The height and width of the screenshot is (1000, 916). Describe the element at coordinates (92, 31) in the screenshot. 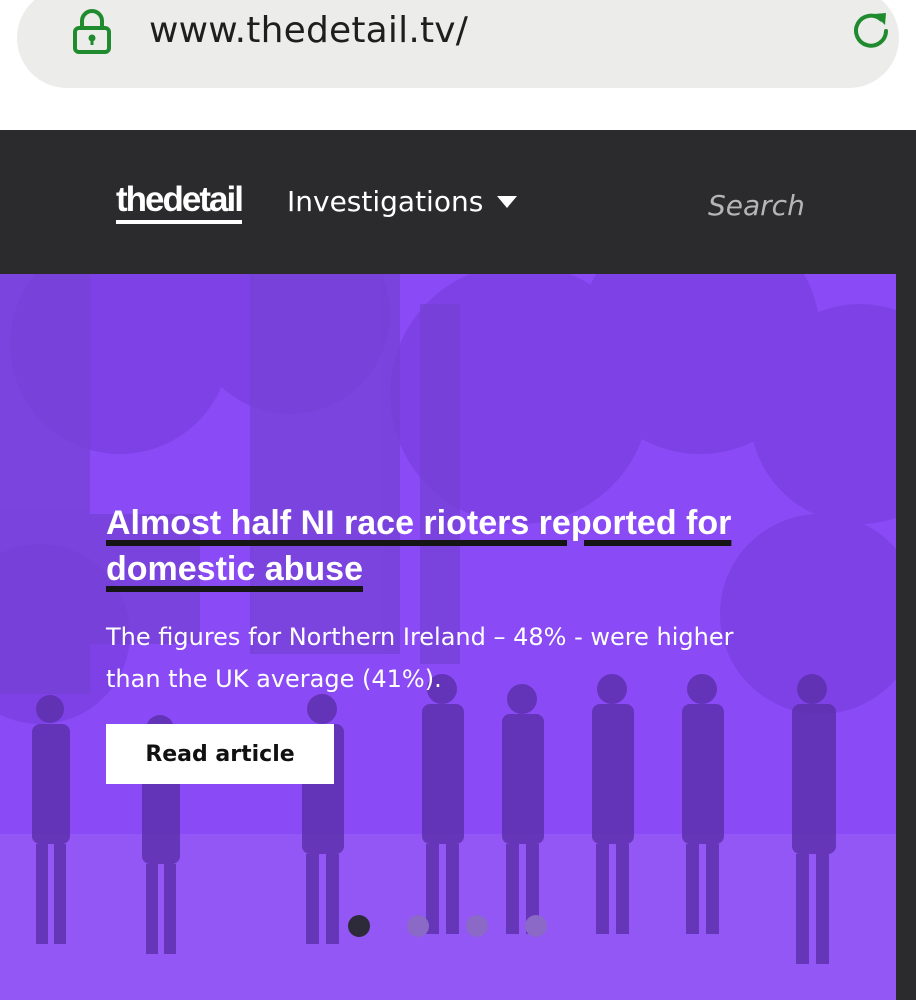

I see `lock-icon` at that location.